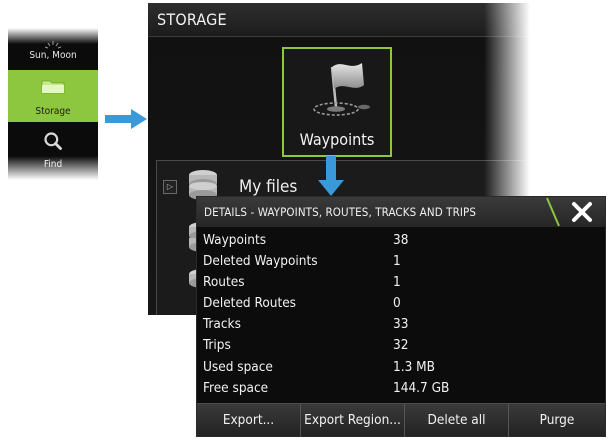  I want to click on detail-row-used-space: Used space 1.3 MB, so click(401, 367).